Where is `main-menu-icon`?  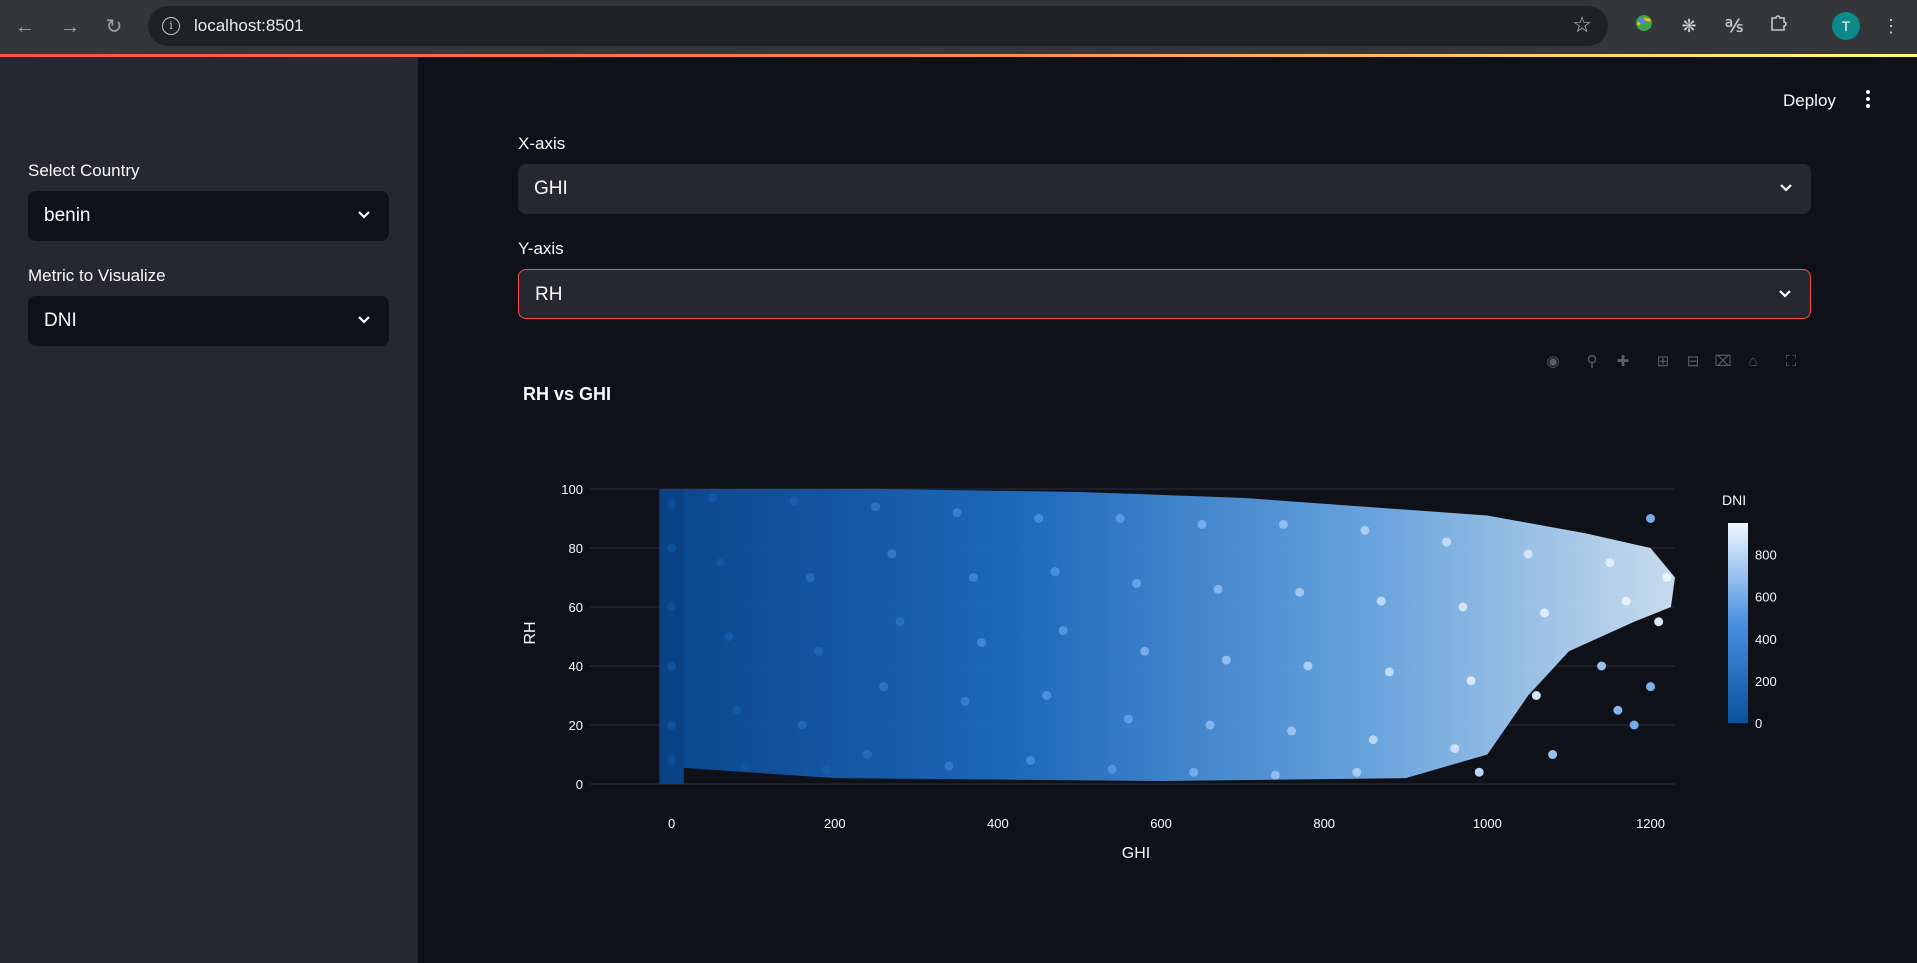 main-menu-icon is located at coordinates (1868, 100).